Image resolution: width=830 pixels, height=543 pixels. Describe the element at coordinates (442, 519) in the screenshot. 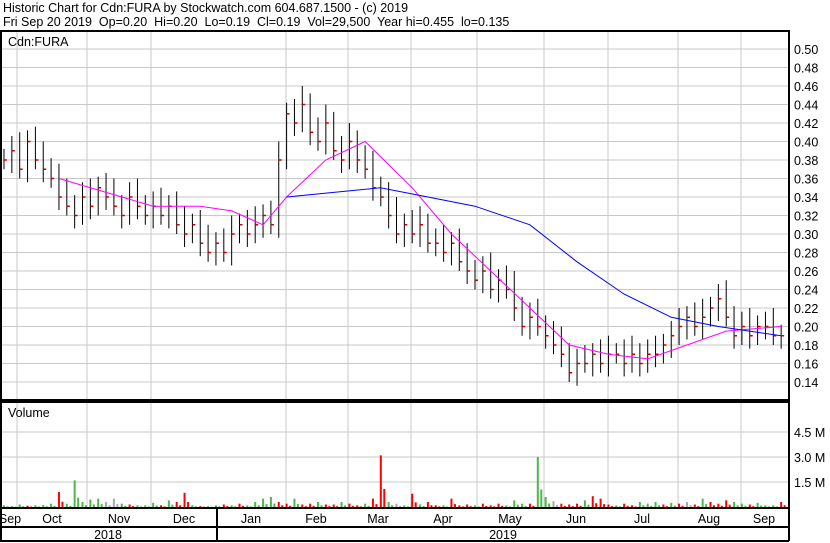

I see `month-label: Apr` at that location.